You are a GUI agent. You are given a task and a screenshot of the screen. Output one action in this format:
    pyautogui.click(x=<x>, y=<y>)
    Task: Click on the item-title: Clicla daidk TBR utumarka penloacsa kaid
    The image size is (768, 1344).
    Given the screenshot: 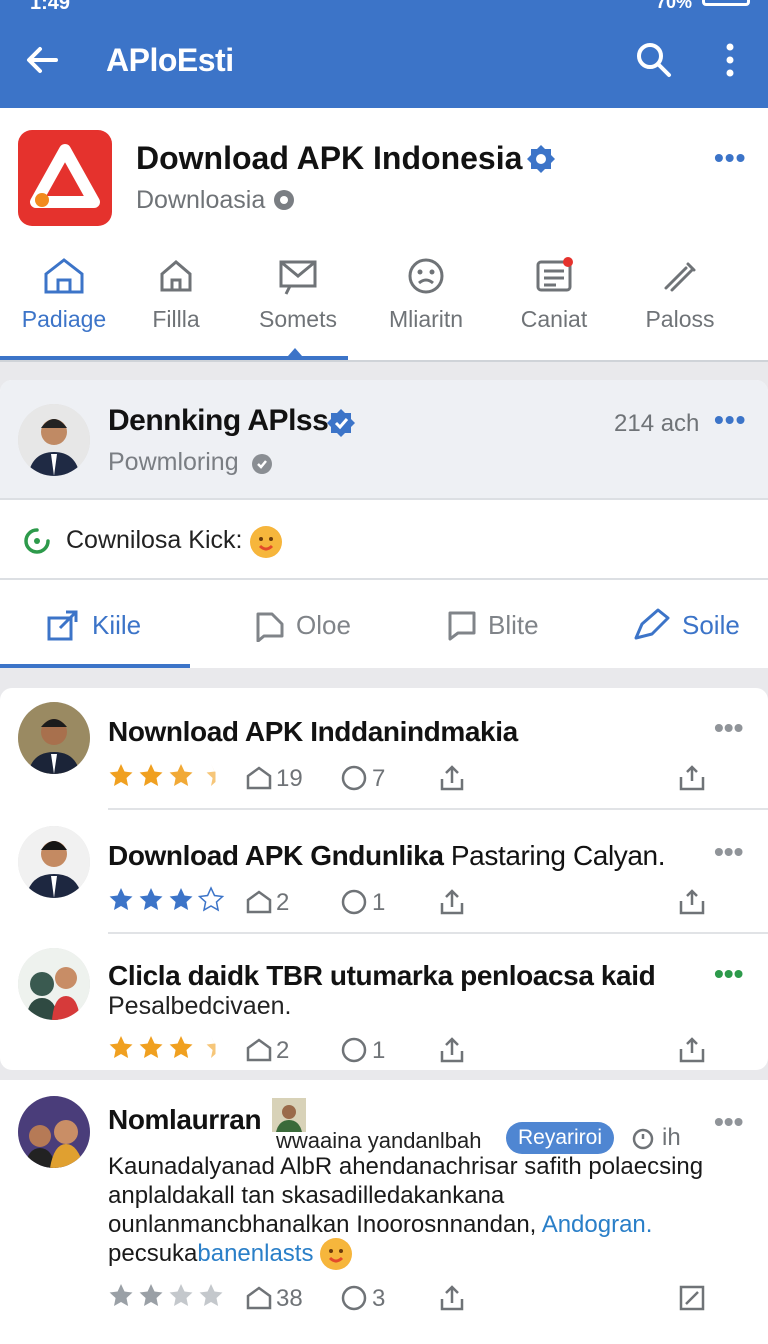 What is the action you would take?
    pyautogui.click(x=382, y=976)
    